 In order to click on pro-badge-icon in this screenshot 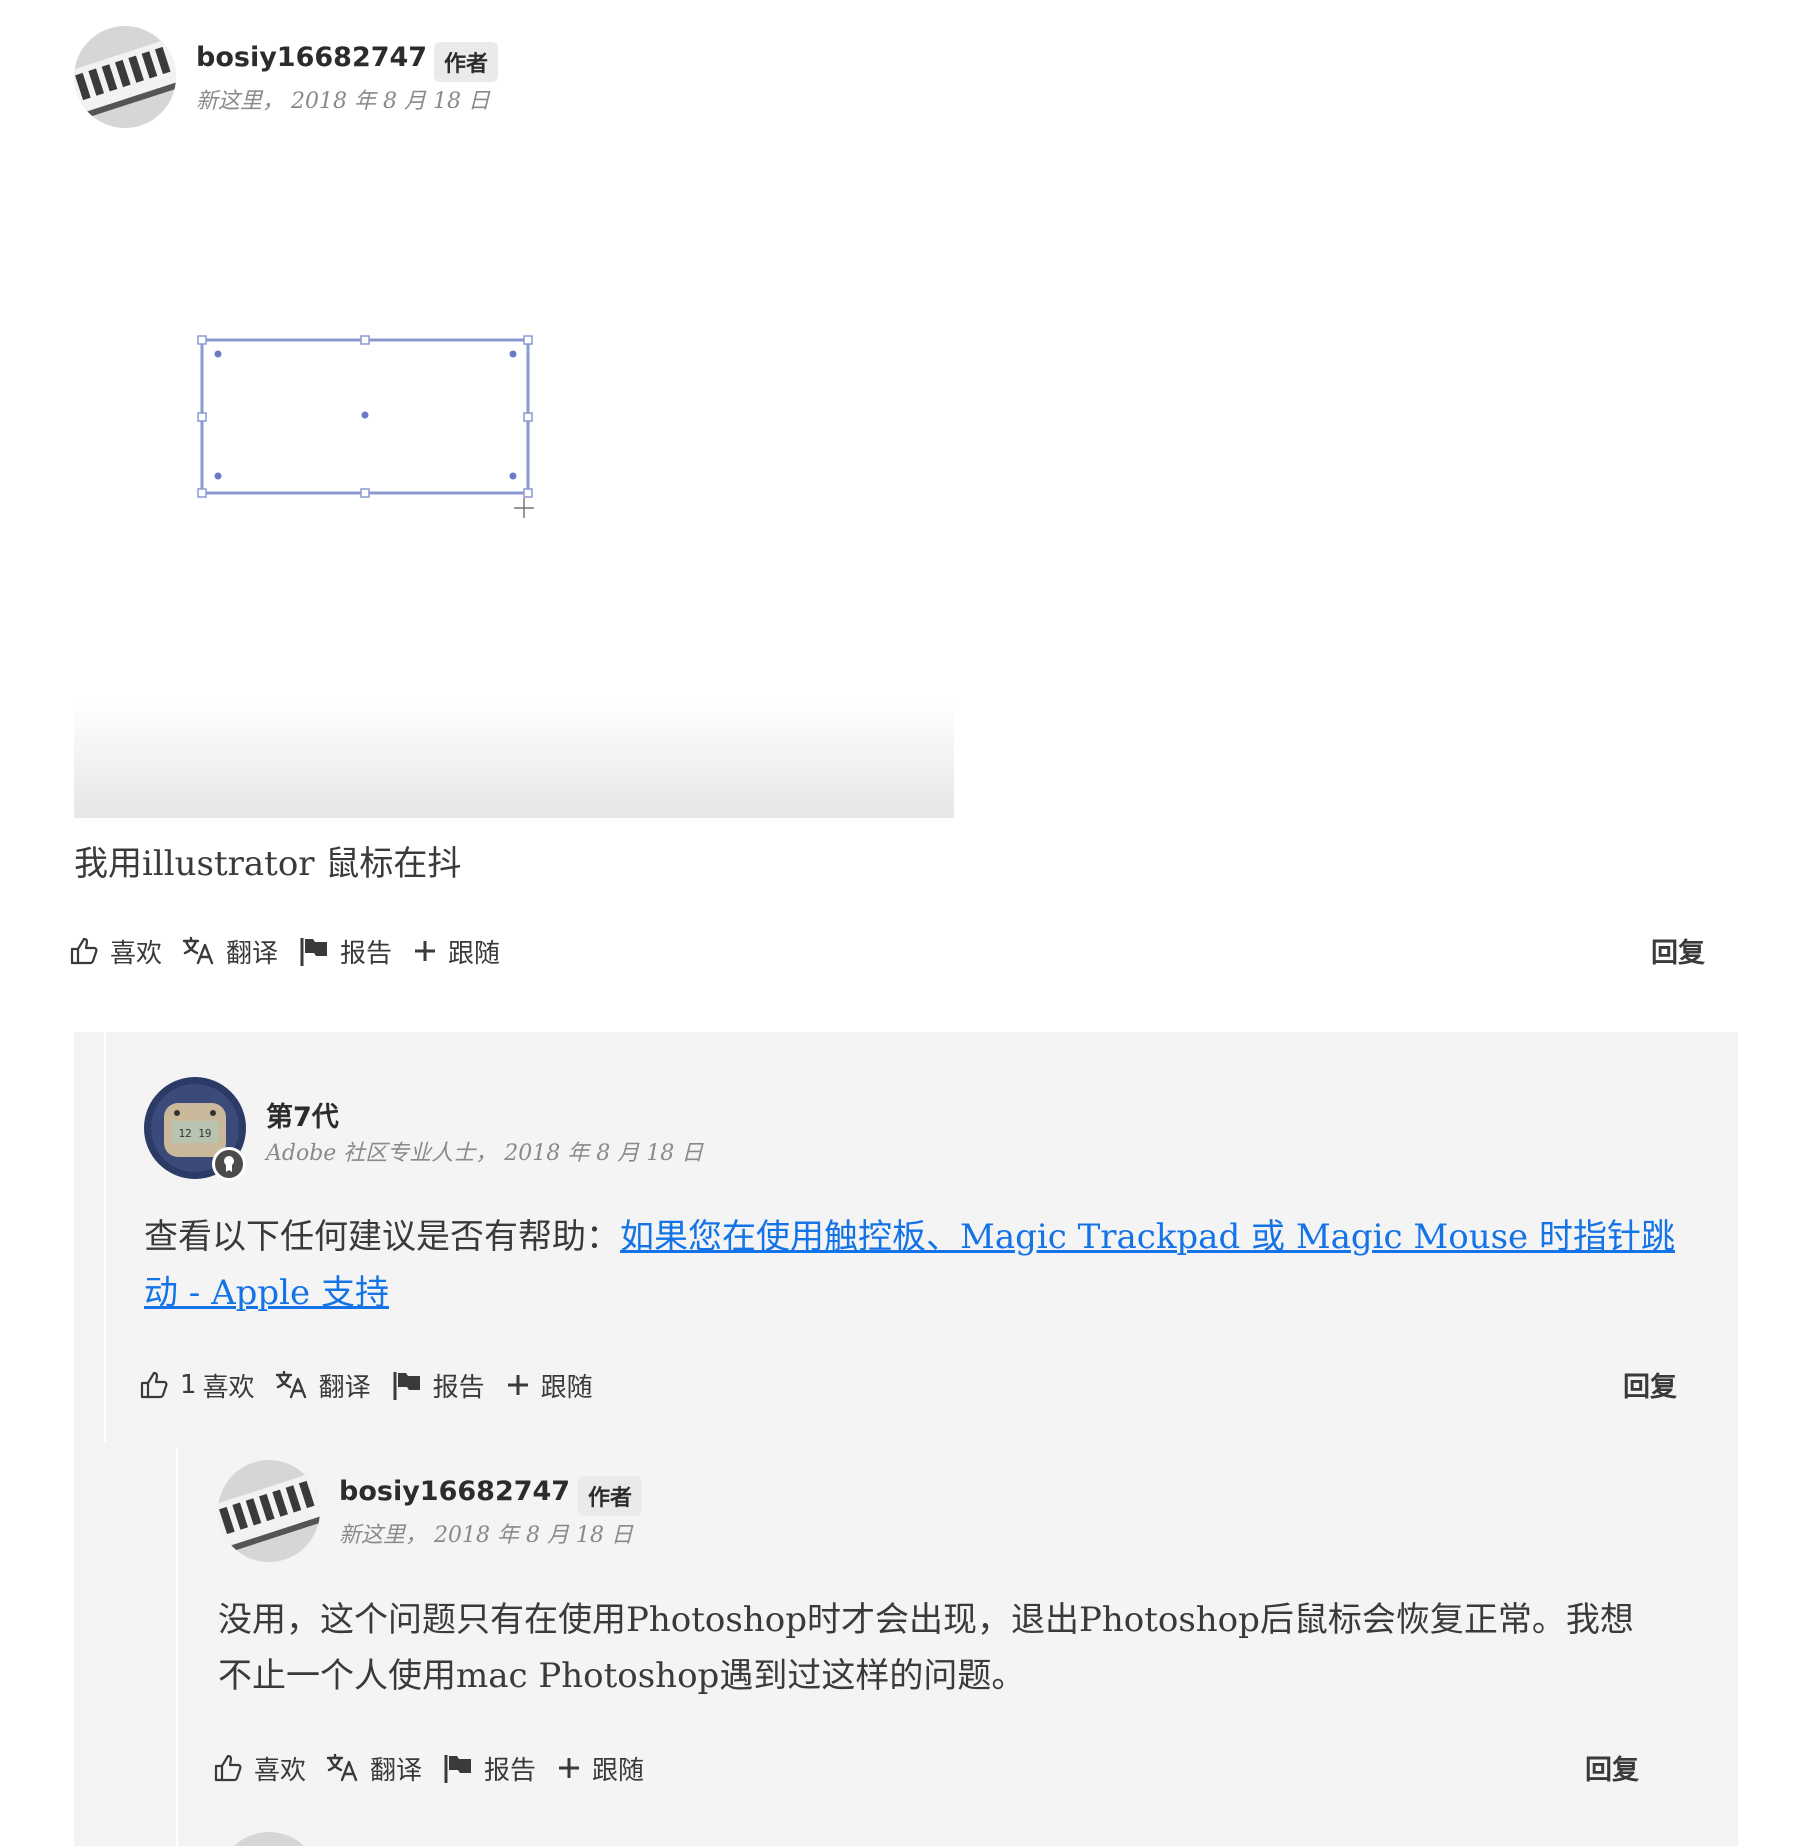, I will do `click(229, 1164)`.